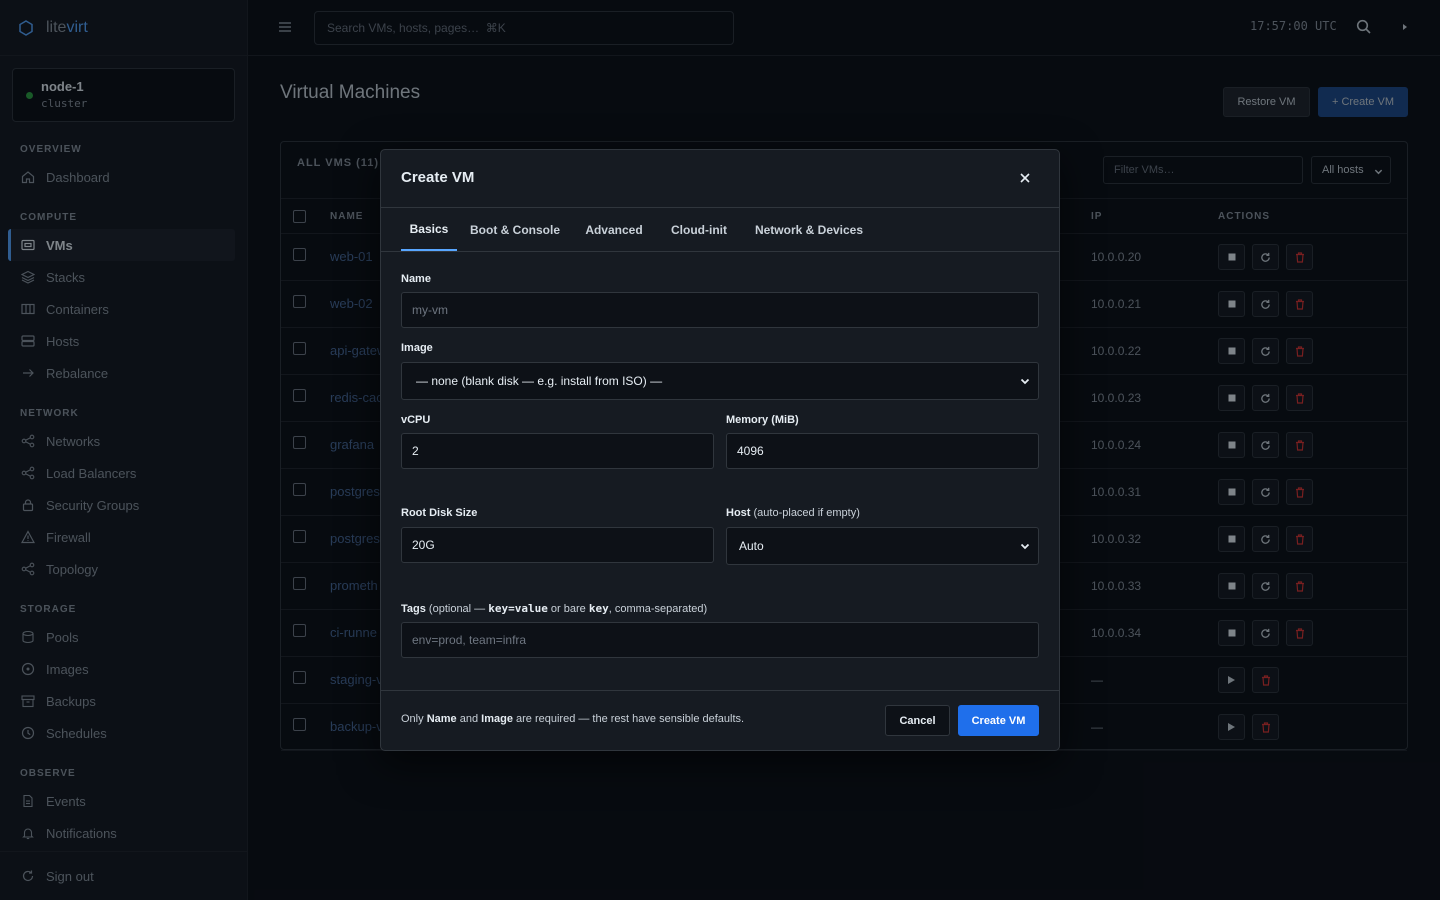 The width and height of the screenshot is (1440, 900). What do you see at coordinates (614, 229) in the screenshot?
I see `tab-advanced: Advanced` at bounding box center [614, 229].